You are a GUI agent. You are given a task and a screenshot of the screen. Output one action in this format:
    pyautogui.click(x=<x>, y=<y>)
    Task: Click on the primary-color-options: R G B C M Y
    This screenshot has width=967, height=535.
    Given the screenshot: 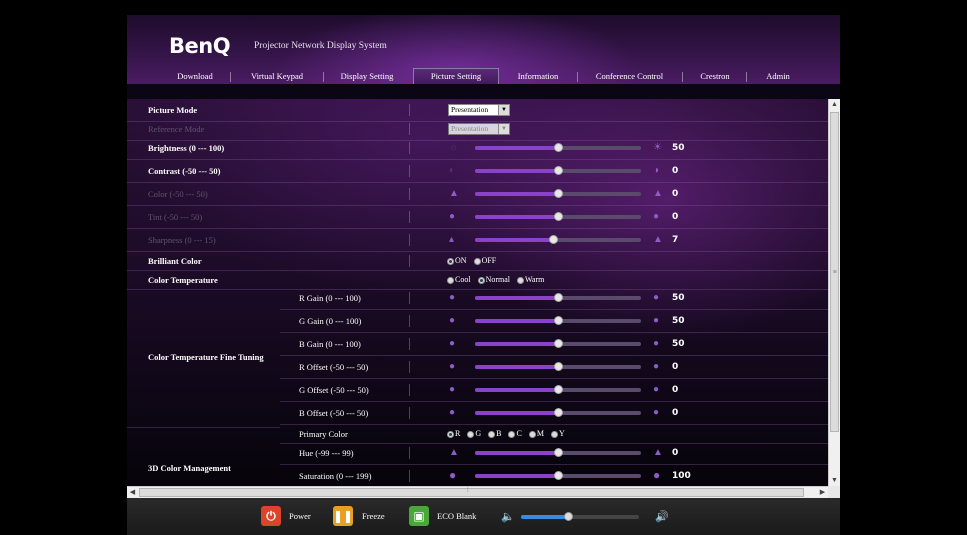 What is the action you would take?
    pyautogui.click(x=508, y=434)
    